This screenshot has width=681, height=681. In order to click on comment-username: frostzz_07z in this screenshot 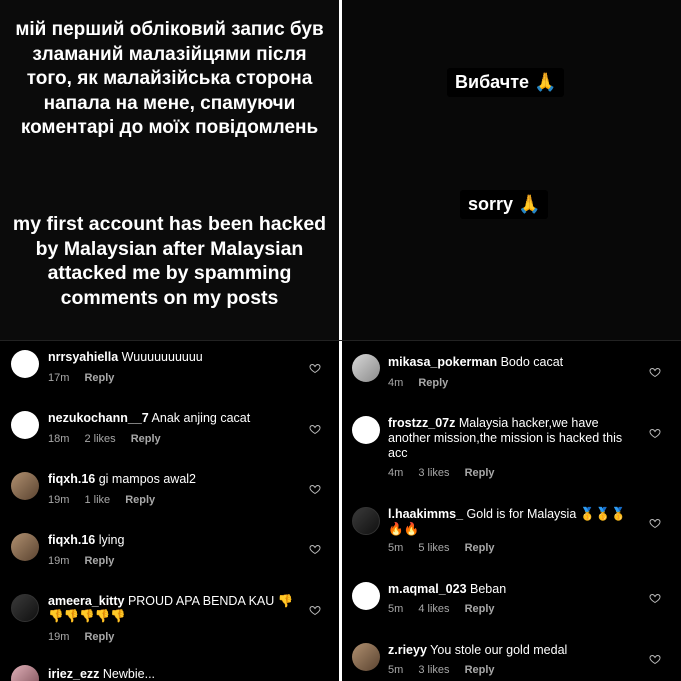, I will do `click(421, 423)`.